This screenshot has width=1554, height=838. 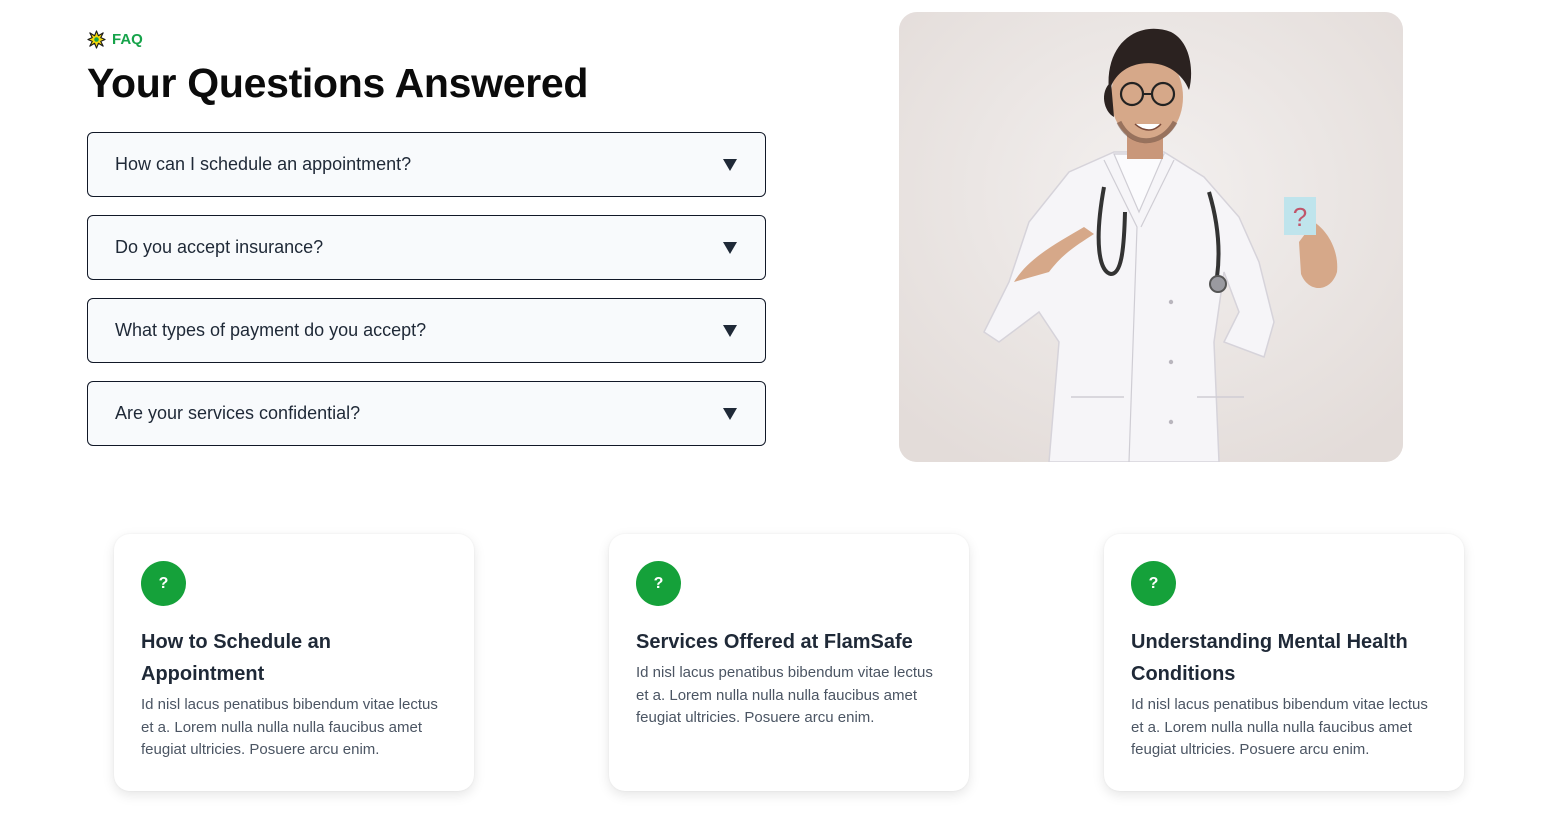 I want to click on page-title: Your Questions Answered, so click(x=338, y=83).